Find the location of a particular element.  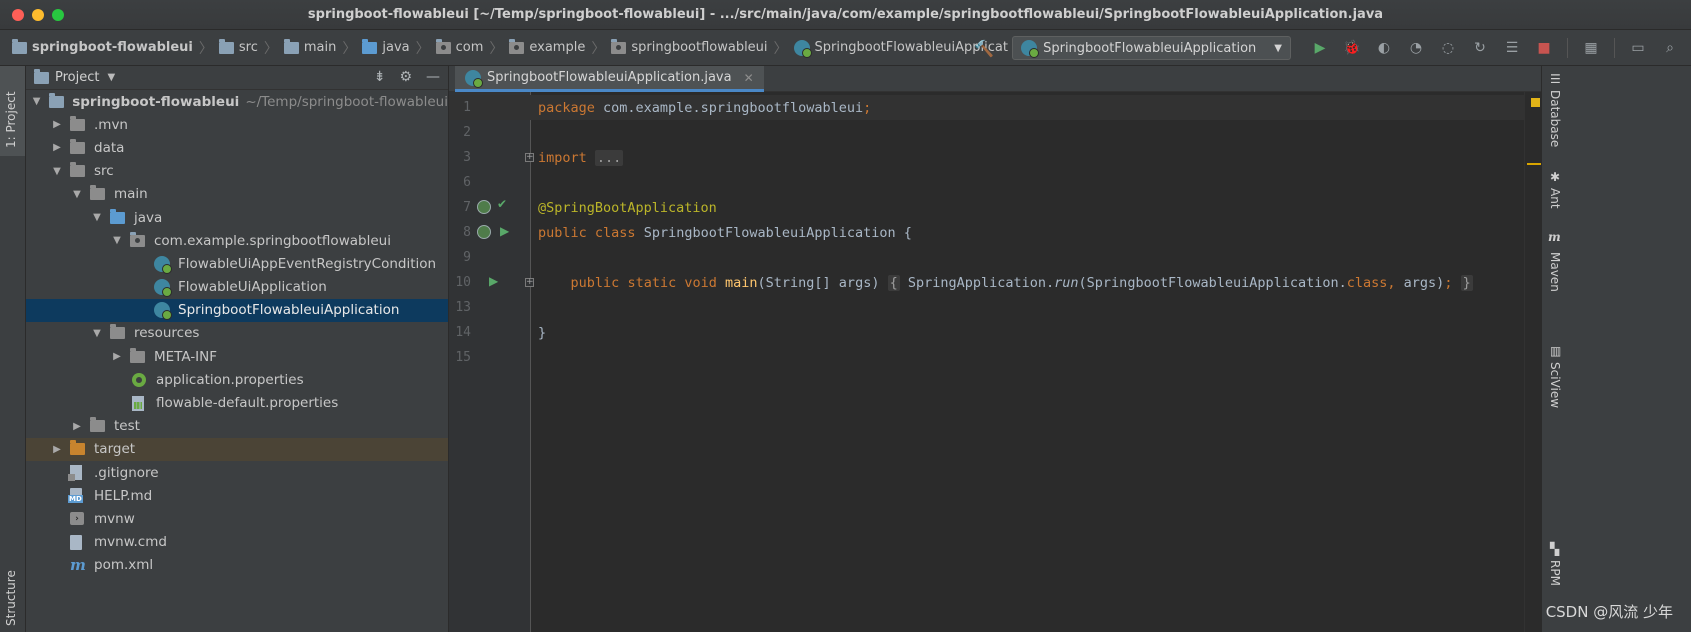

maven-tool-button: m Maven is located at coordinates (1555, 265).